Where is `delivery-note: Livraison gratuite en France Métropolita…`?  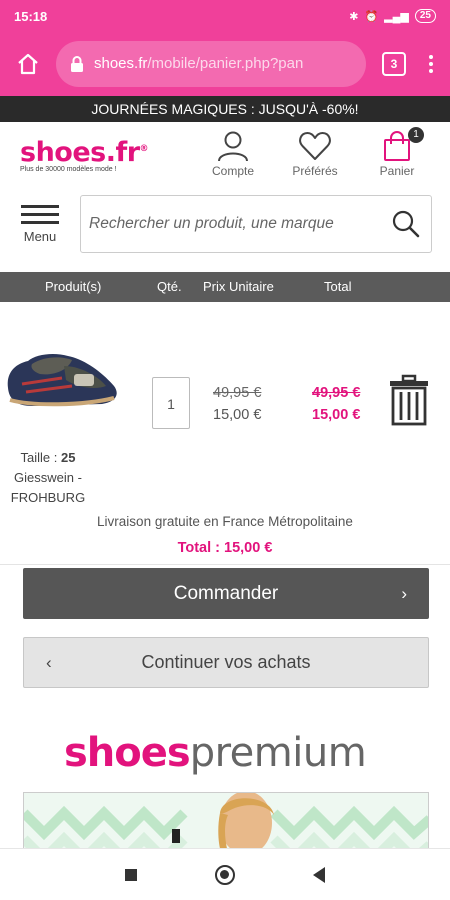
delivery-note: Livraison gratuite en France Métropolita… is located at coordinates (225, 521).